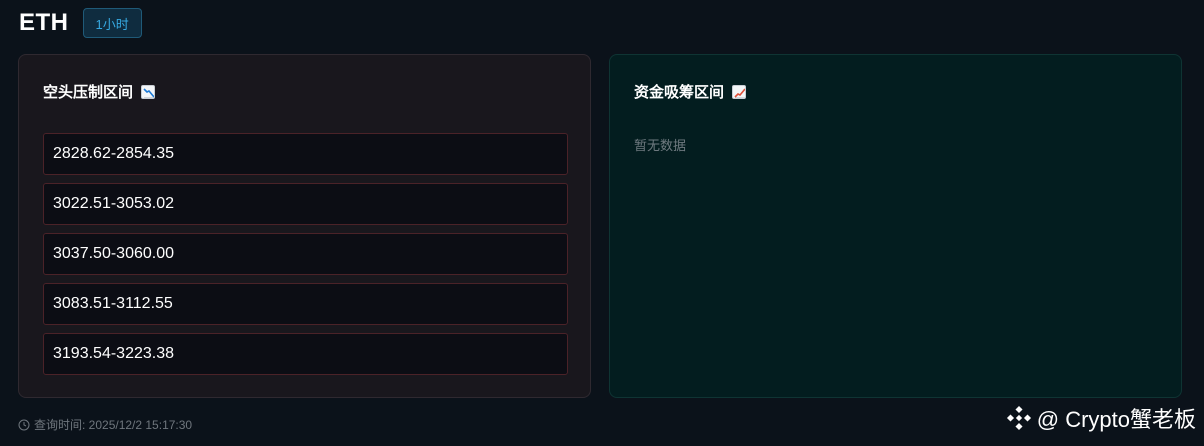 The width and height of the screenshot is (1204, 446). I want to click on query-time: 查询时间: 2025/12/2 15:17:30, so click(105, 424).